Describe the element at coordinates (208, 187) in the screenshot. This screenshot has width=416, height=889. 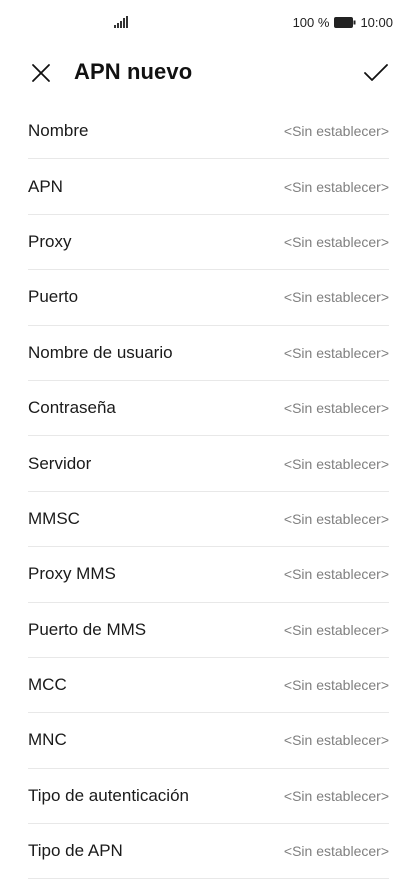
I see `field-row-apn: APN <Sin establecer>` at that location.